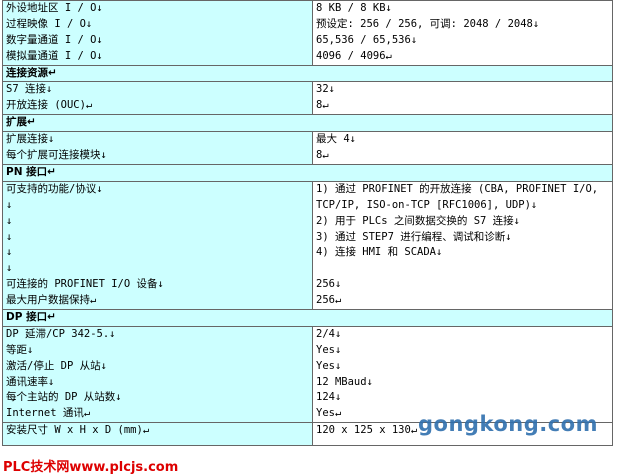  What do you see at coordinates (49, 23) in the screenshot?
I see `label-line: 过程映像 I / O↓` at bounding box center [49, 23].